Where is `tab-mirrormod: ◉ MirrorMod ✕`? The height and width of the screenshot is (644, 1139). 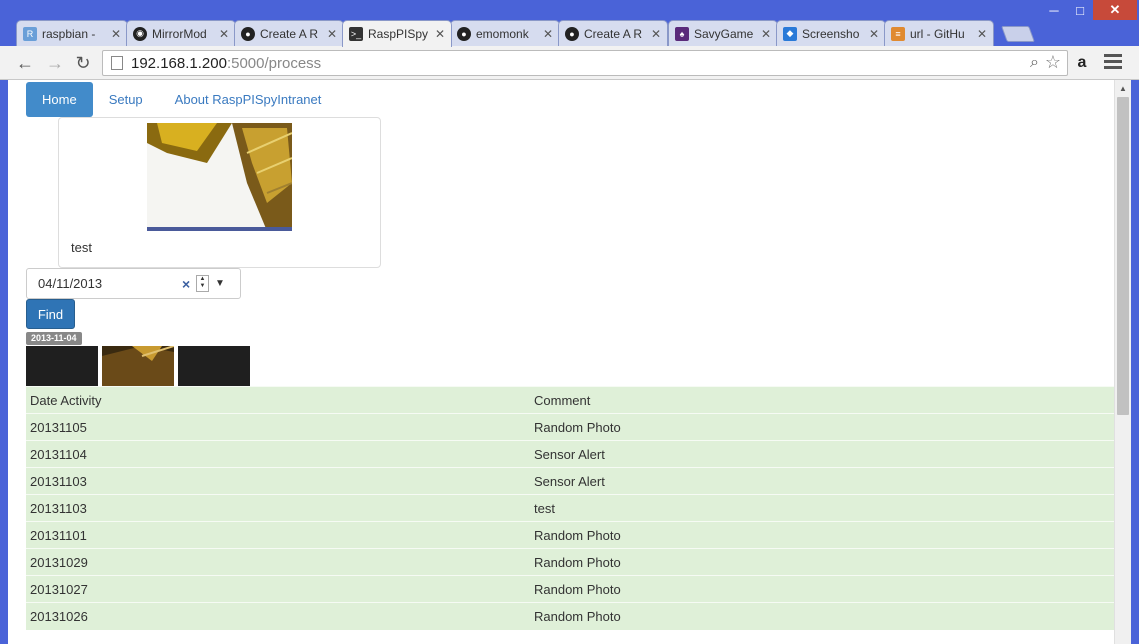 tab-mirrormod: ◉ MirrorMod ✕ is located at coordinates (181, 33).